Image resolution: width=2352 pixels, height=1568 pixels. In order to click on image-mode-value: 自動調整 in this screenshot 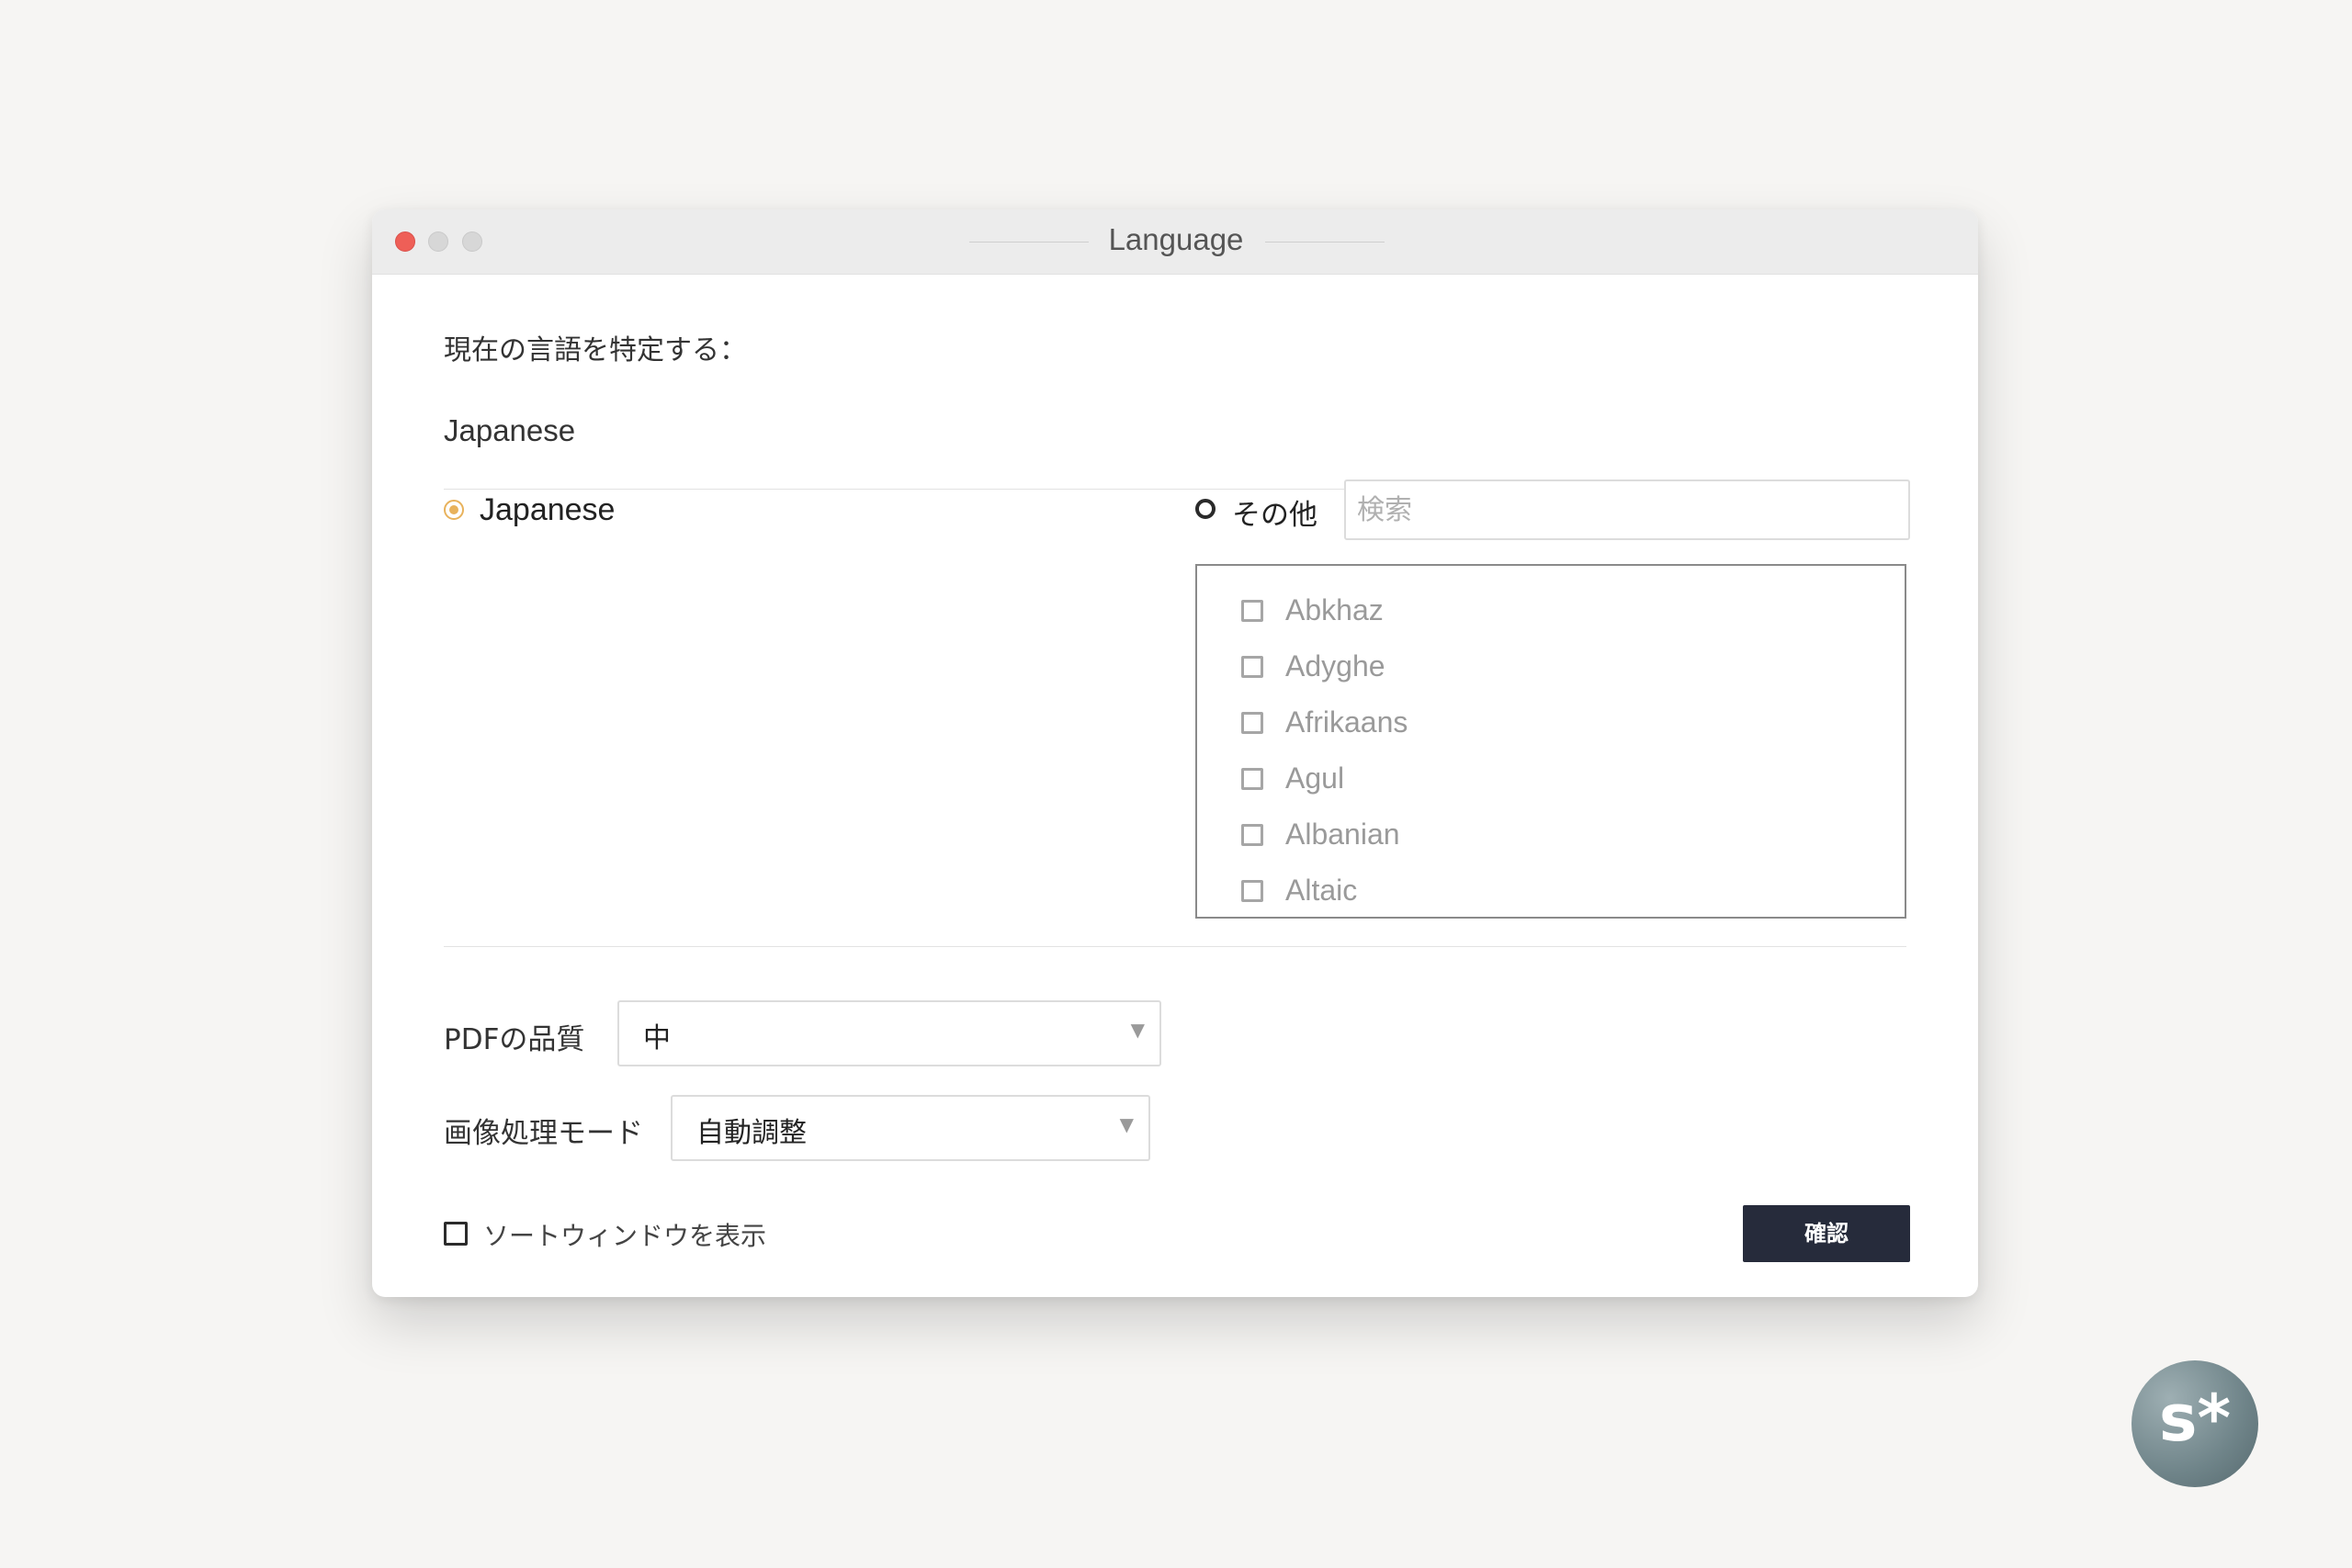, I will do `click(752, 1133)`.